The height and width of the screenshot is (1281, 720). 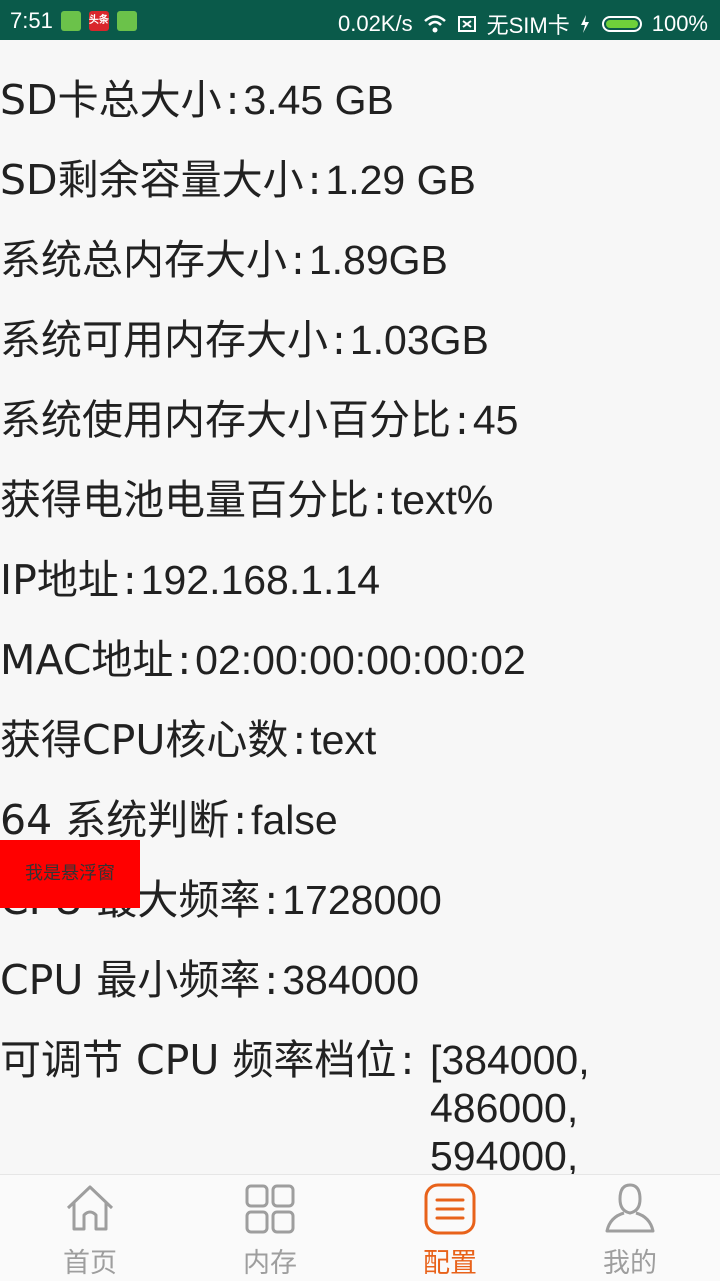 What do you see at coordinates (90, 1263) in the screenshot?
I see `tab-label: 首页` at bounding box center [90, 1263].